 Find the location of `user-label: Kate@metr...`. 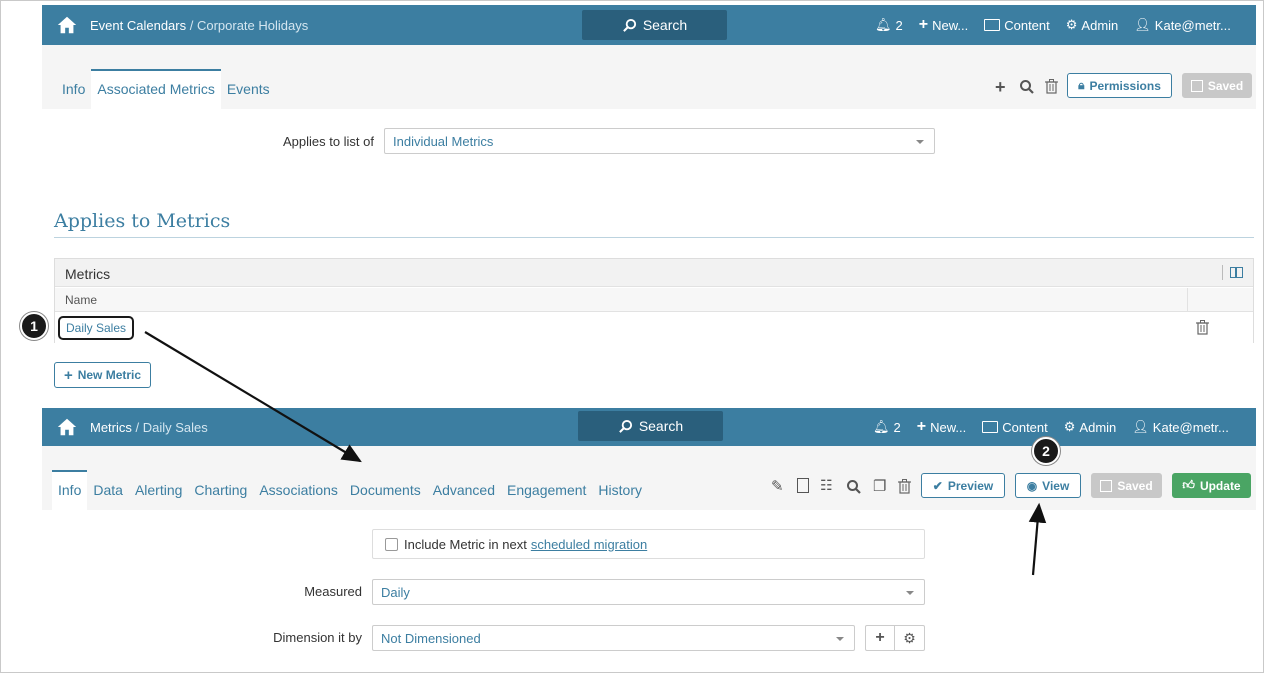

user-label: Kate@metr... is located at coordinates (1192, 25).